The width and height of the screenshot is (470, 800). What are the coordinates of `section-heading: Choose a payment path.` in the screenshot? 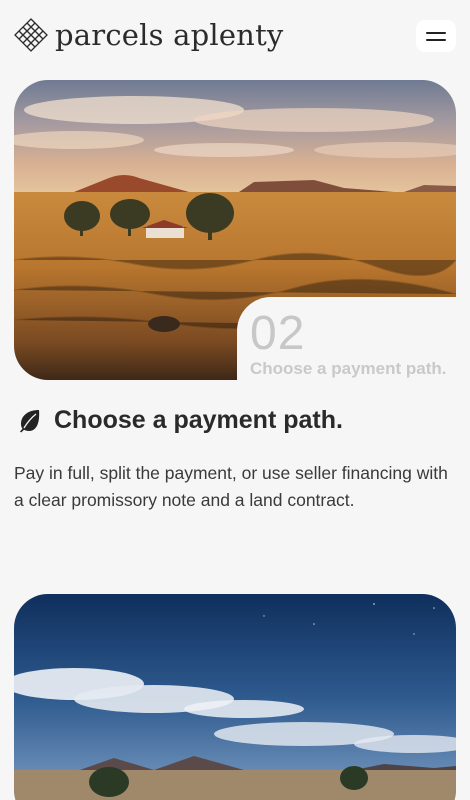 It's located at (180, 420).